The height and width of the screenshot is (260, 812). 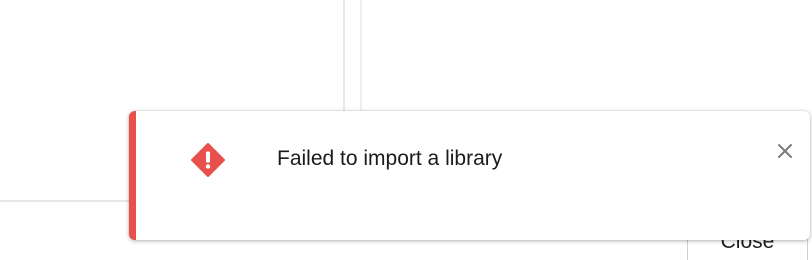 I want to click on toast-message: Failed to import a library, so click(x=390, y=158).